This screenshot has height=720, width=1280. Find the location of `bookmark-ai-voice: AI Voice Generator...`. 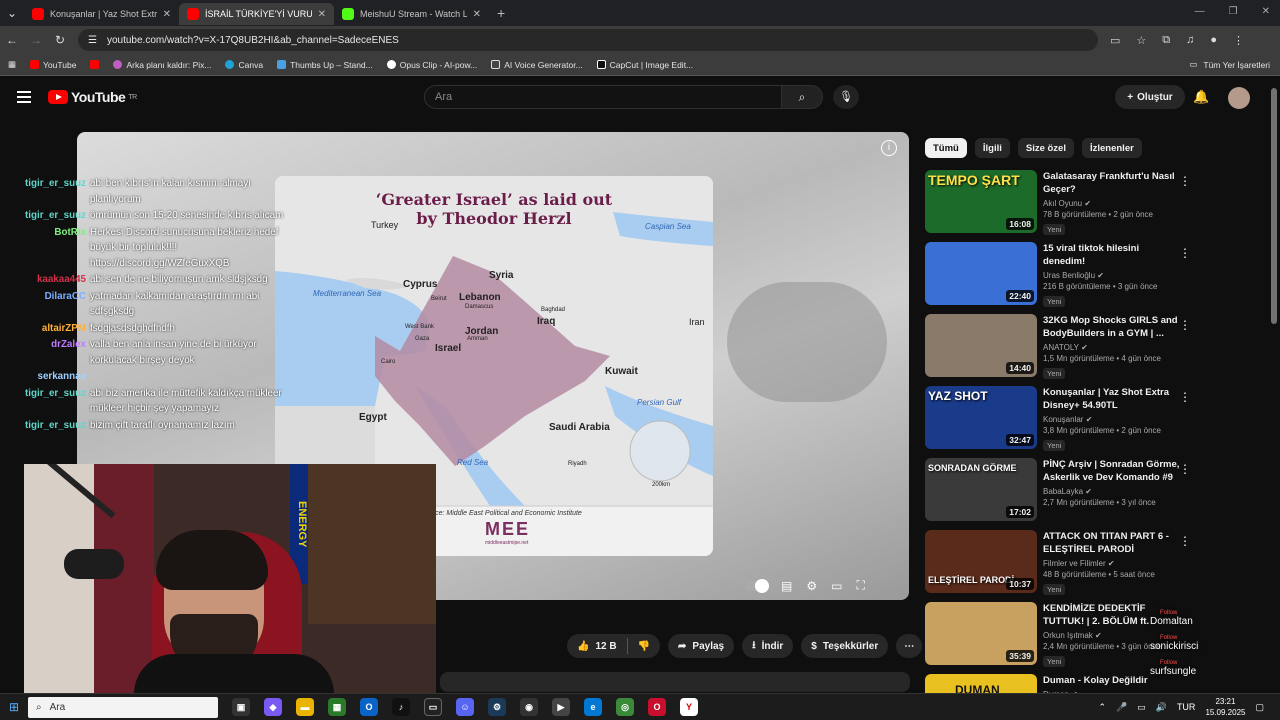

bookmark-ai-voice: AI Voice Generator... is located at coordinates (537, 65).